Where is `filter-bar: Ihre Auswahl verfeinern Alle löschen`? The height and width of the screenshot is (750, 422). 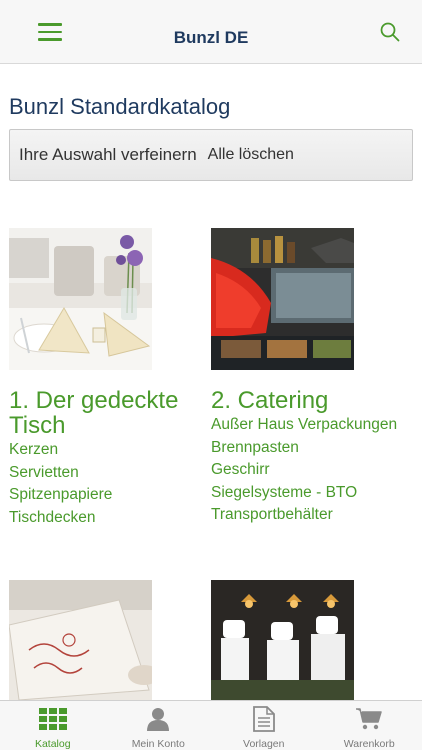
filter-bar: Ihre Auswahl verfeinern Alle löschen is located at coordinates (211, 155).